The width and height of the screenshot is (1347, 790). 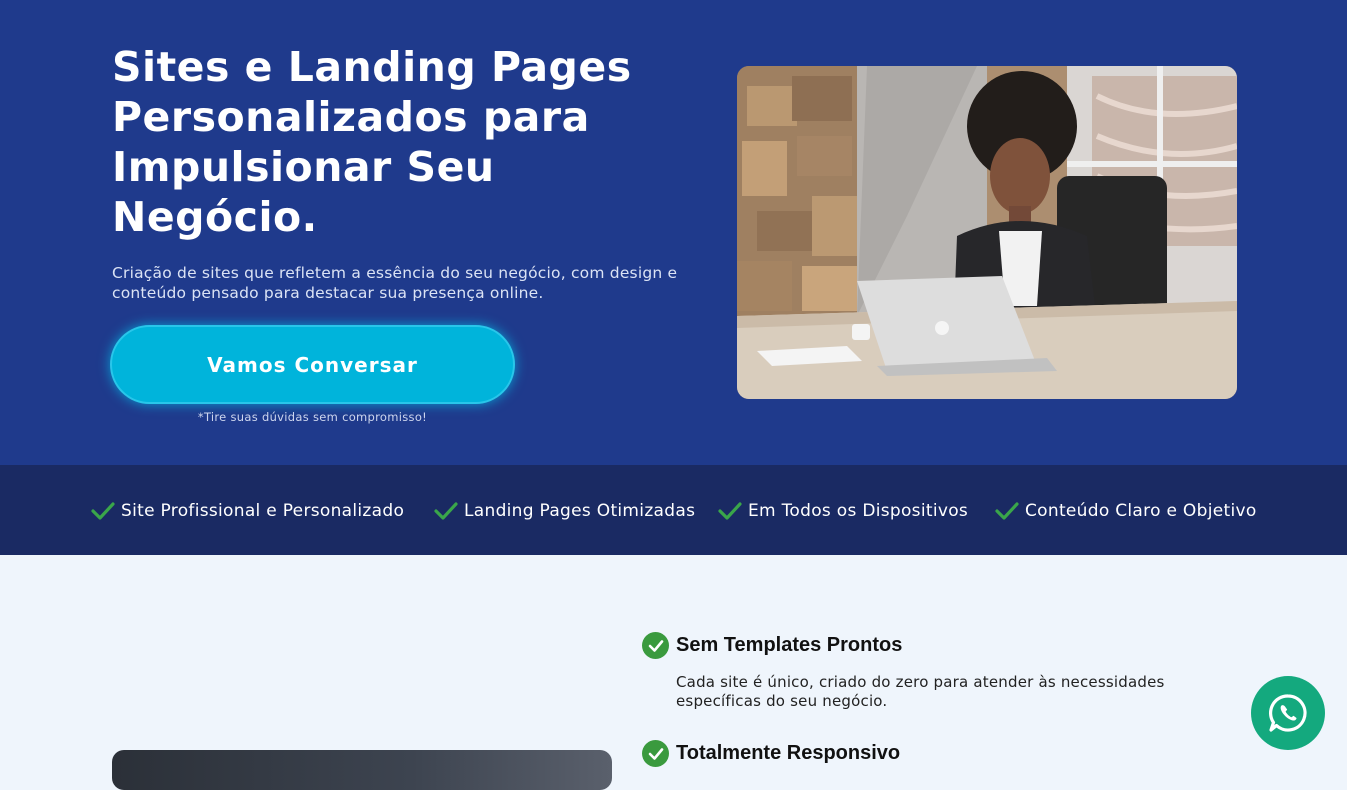 What do you see at coordinates (312, 364) in the screenshot?
I see `vamos-conversar-button: Vamos Conversar` at bounding box center [312, 364].